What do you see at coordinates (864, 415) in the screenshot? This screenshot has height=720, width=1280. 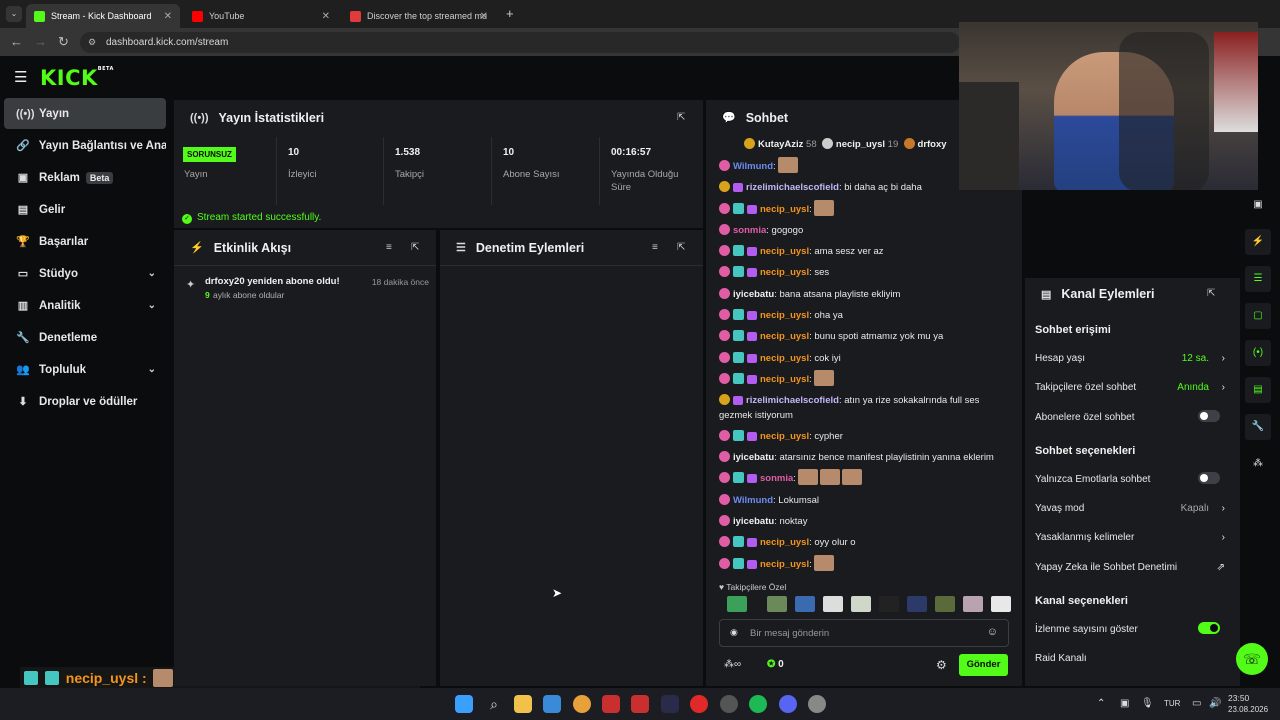 I see `chat-message: gezmek istiyorum` at bounding box center [864, 415].